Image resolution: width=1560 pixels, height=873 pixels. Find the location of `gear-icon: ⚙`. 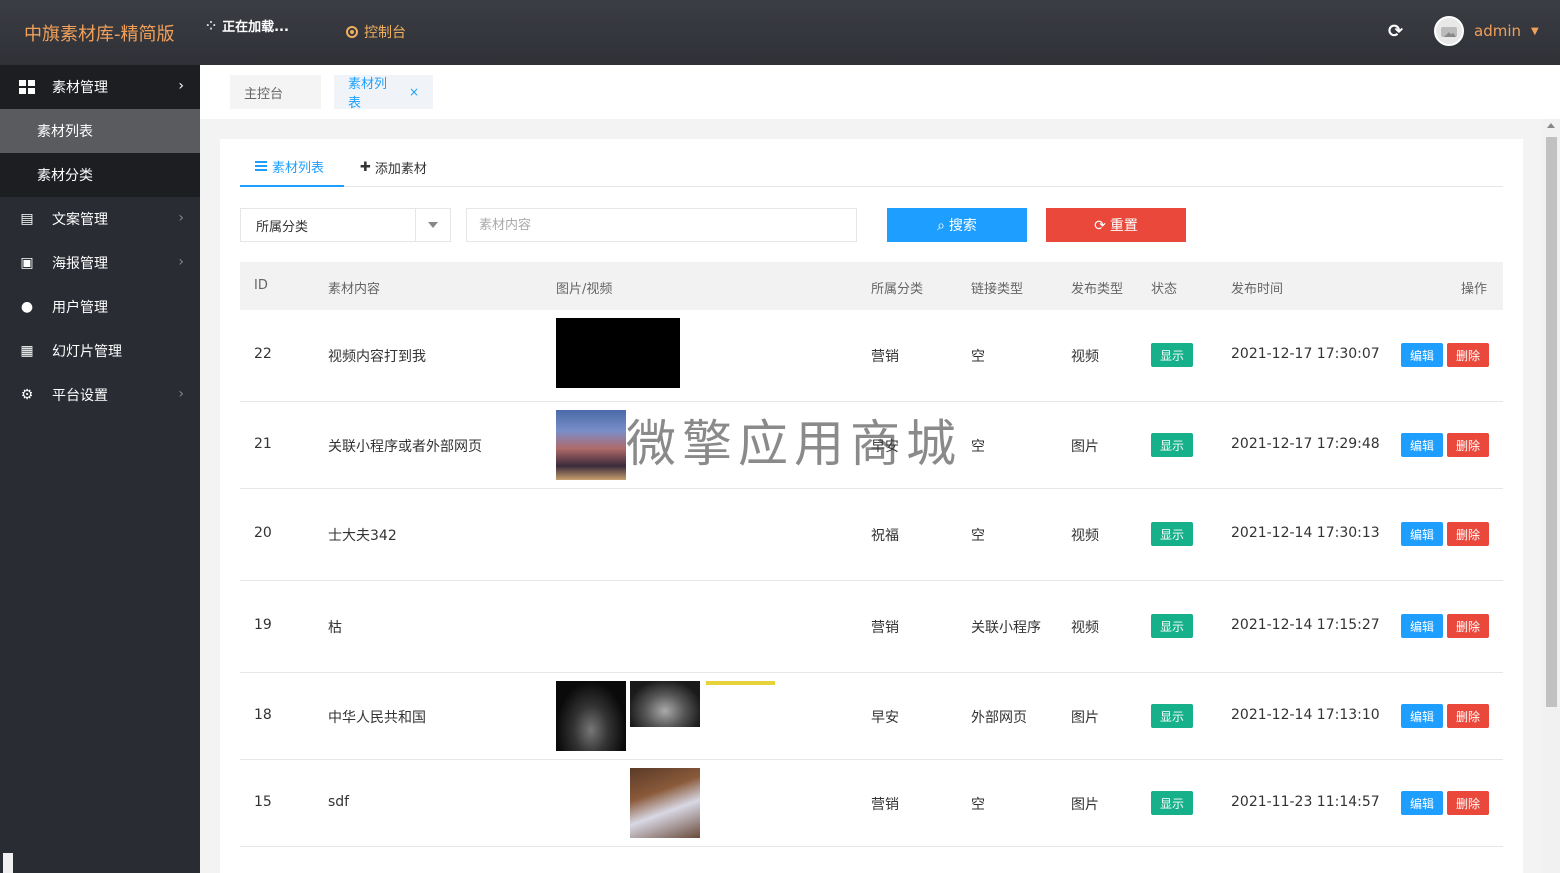

gear-icon: ⚙ is located at coordinates (27, 395).